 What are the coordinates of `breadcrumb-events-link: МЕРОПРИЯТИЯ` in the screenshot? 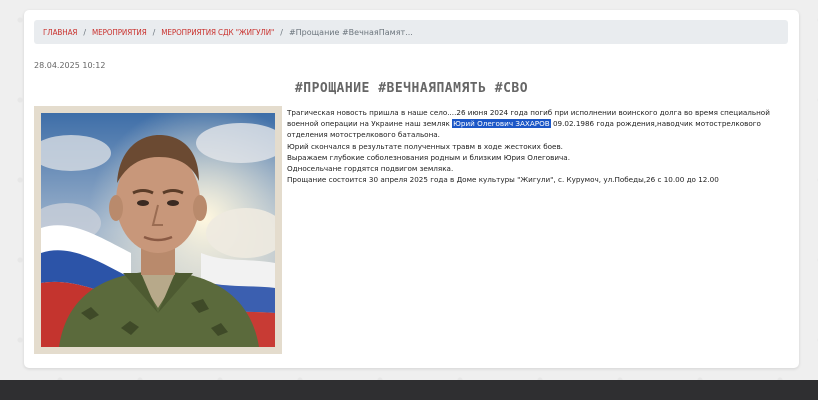 It's located at (119, 32).